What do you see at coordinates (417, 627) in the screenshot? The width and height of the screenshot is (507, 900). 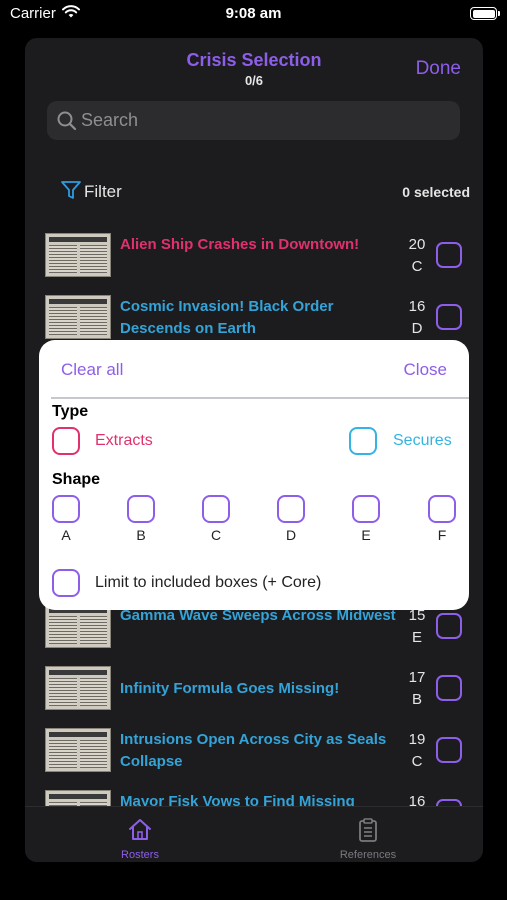 I see `crisis-stats: 15 E` at bounding box center [417, 627].